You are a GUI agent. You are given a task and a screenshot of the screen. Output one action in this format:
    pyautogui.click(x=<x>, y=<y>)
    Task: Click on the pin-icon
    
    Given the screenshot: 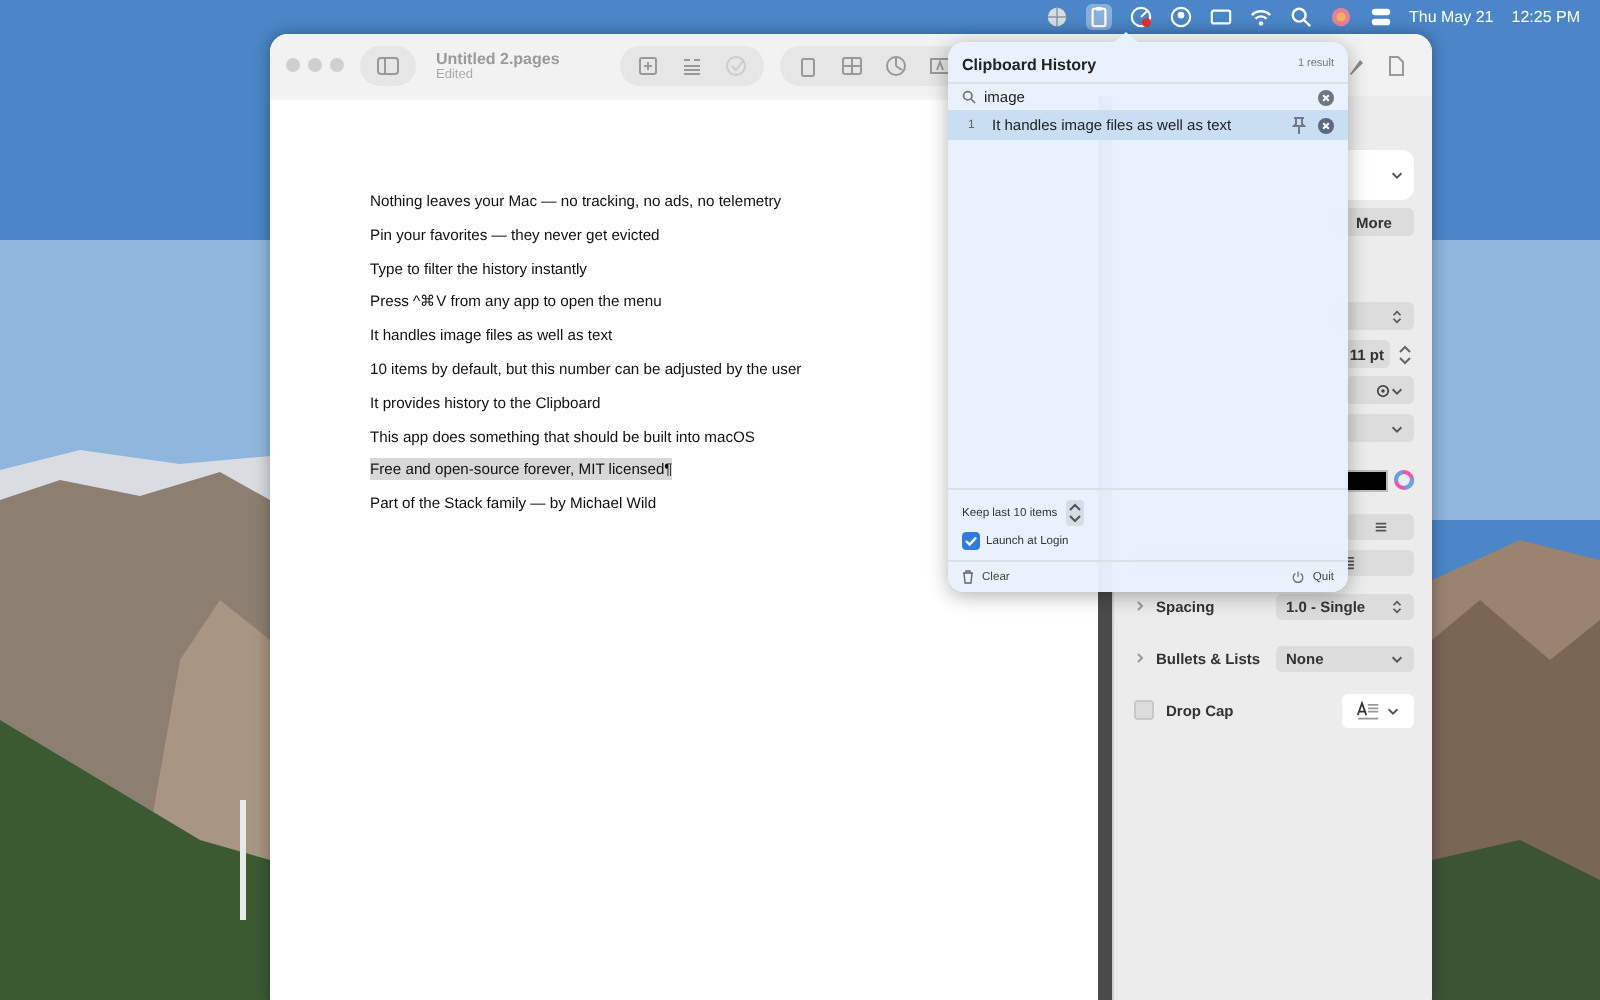 What is the action you would take?
    pyautogui.click(x=1299, y=125)
    